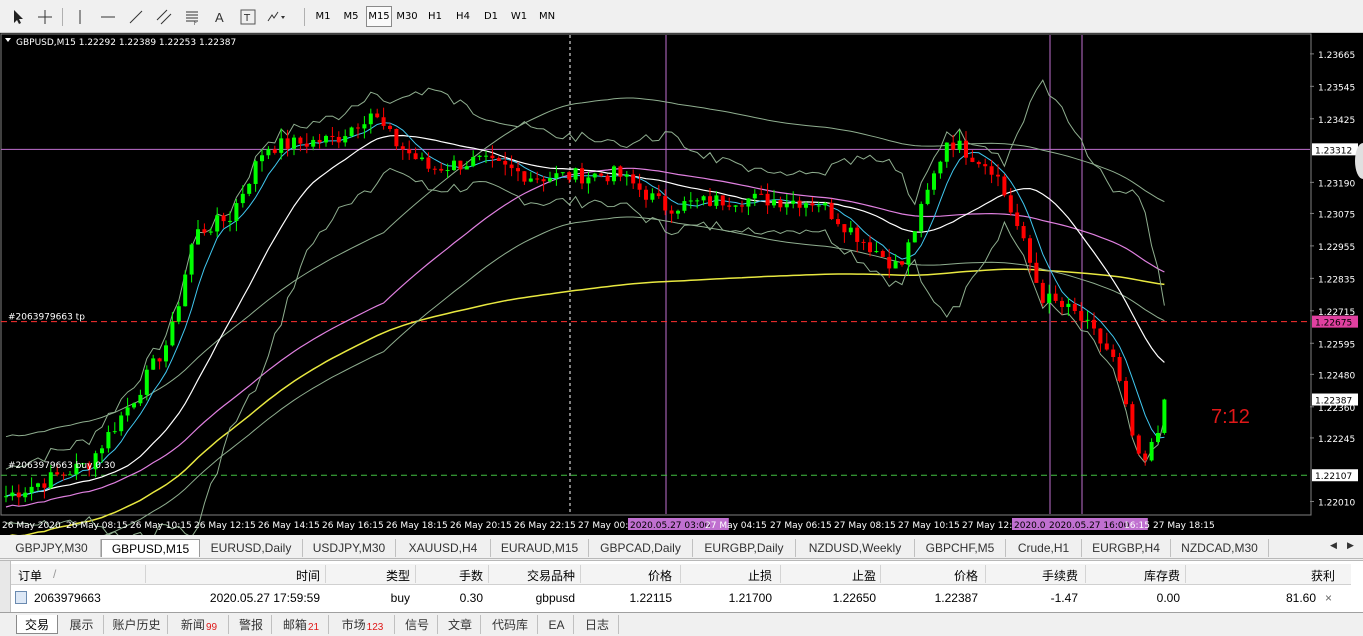 The height and width of the screenshot is (636, 1363). Describe the element at coordinates (1220, 548) in the screenshot. I see `symbol-tab: NZDCAD,M30` at that location.